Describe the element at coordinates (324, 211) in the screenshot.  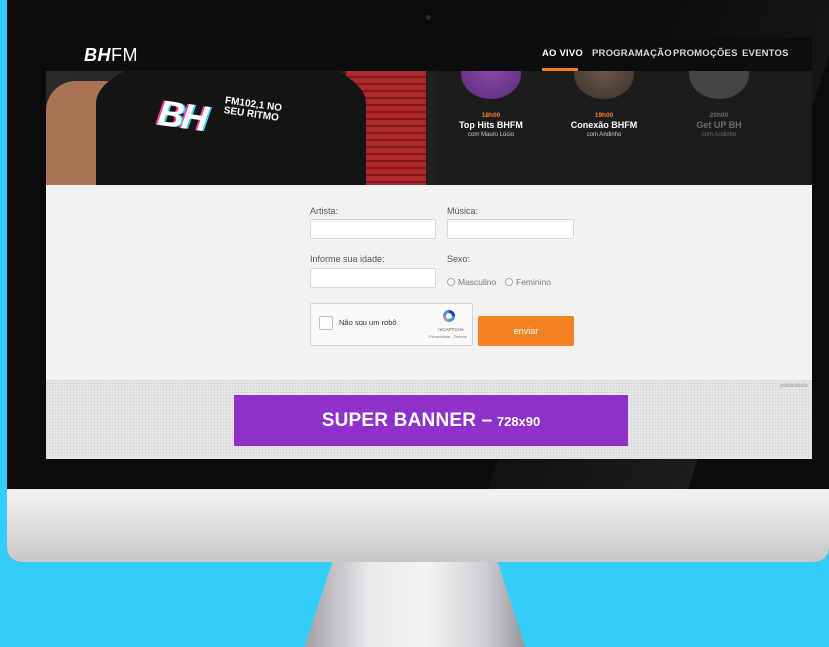
I see `artist-label: Artista:` at that location.